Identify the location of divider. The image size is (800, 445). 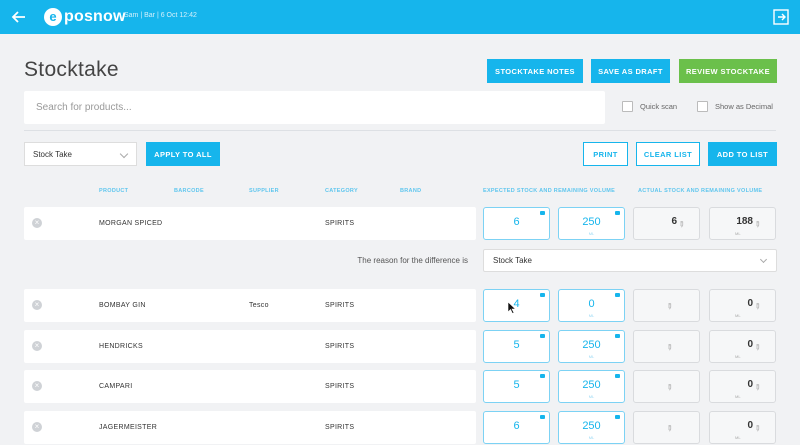
(400, 130).